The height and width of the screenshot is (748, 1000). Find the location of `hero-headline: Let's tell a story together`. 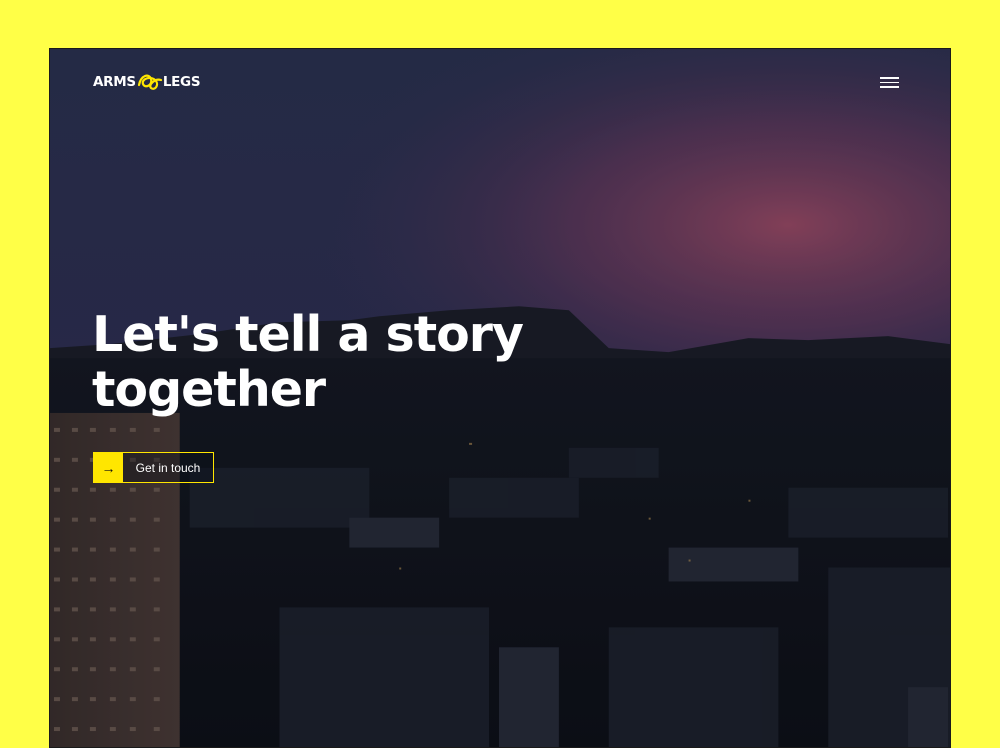

hero-headline: Let's tell a story together is located at coordinates (352, 362).